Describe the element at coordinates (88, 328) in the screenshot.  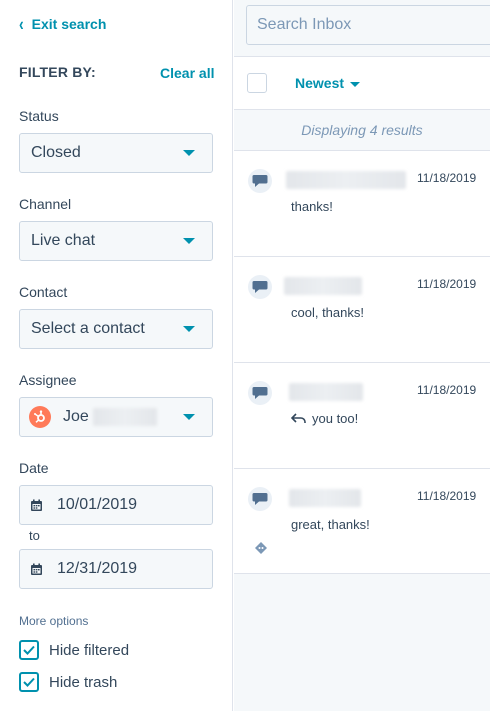
I see `contact-value: Select a contact` at that location.